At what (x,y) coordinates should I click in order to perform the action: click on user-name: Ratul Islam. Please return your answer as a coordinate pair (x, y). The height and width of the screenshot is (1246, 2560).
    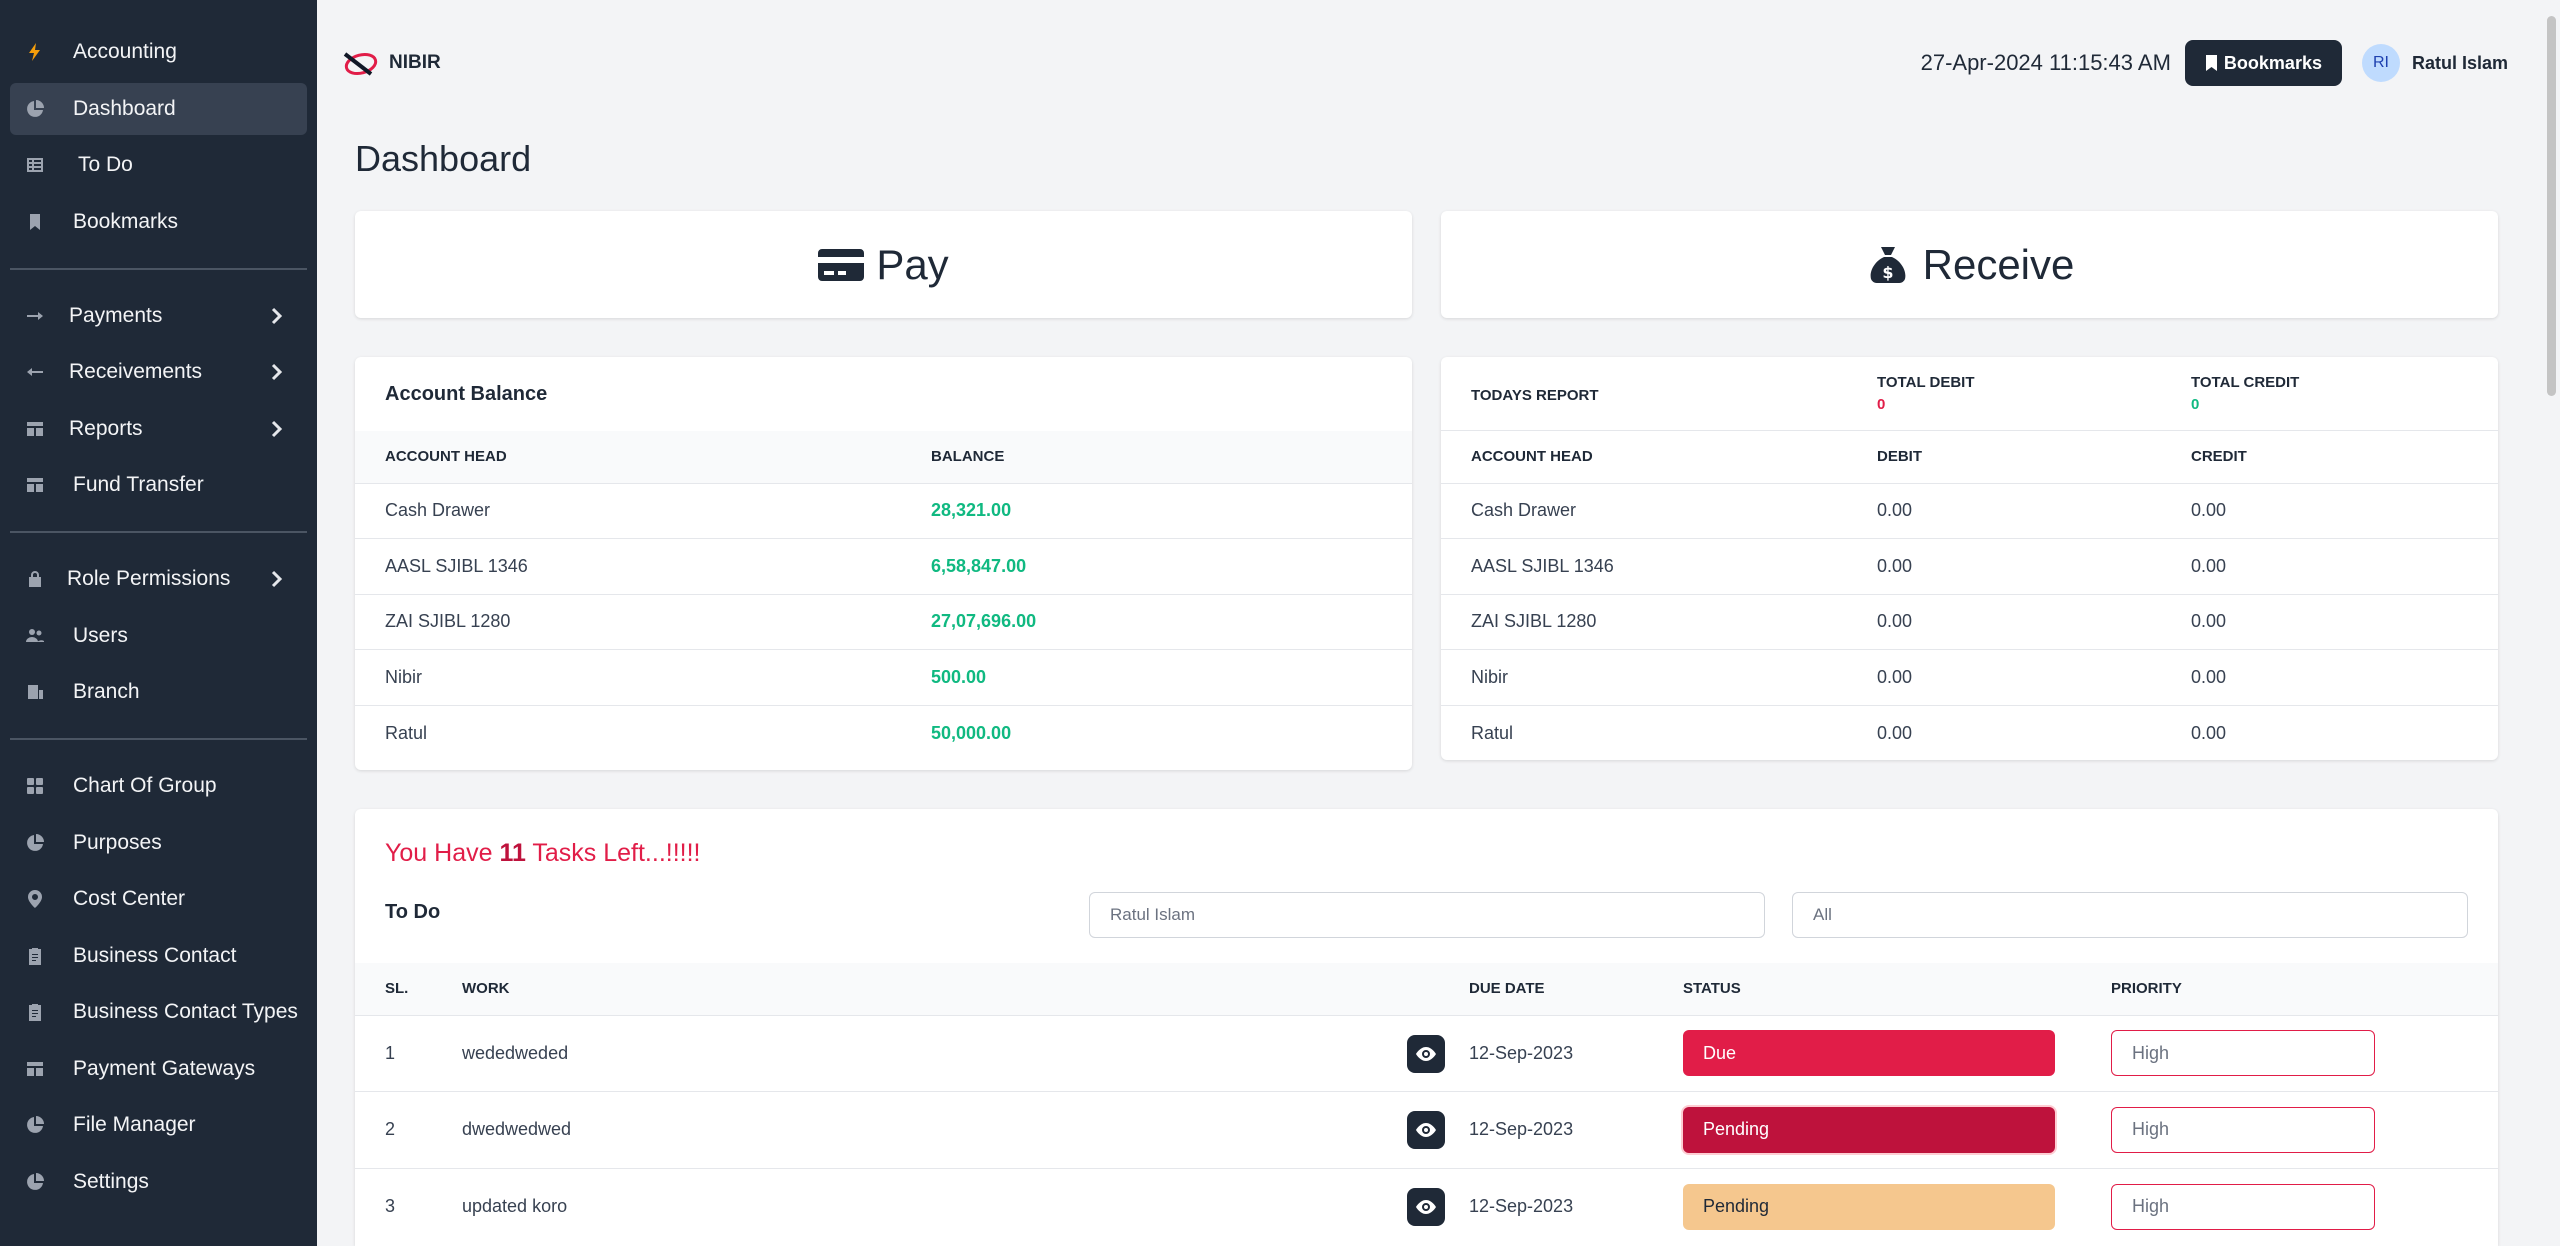
    Looking at the image, I should click on (2460, 63).